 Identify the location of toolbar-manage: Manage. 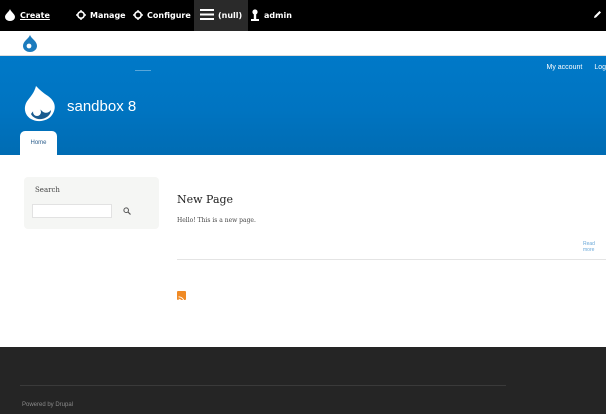
(101, 15).